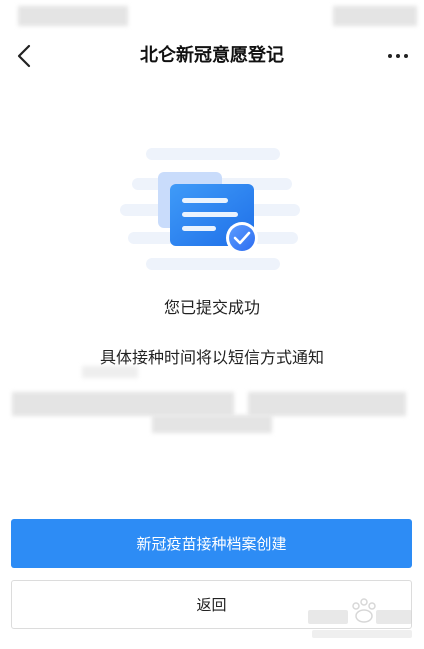  I want to click on watermark-logo, so click(360, 618).